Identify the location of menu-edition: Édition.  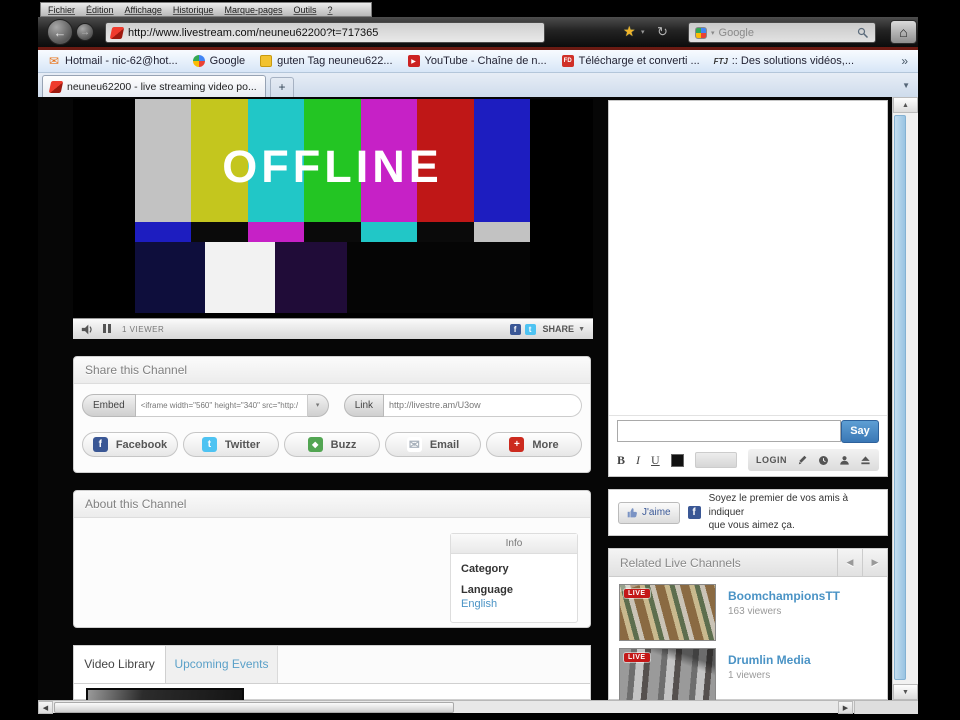
(100, 10).